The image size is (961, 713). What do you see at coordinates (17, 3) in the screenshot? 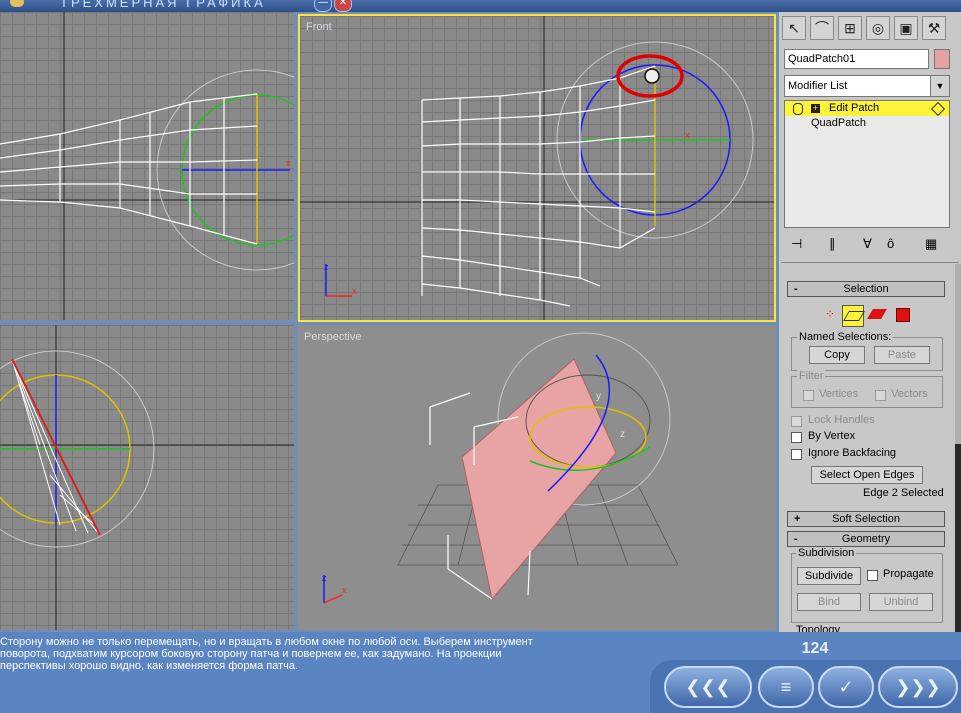
I see `app-logo-icon` at bounding box center [17, 3].